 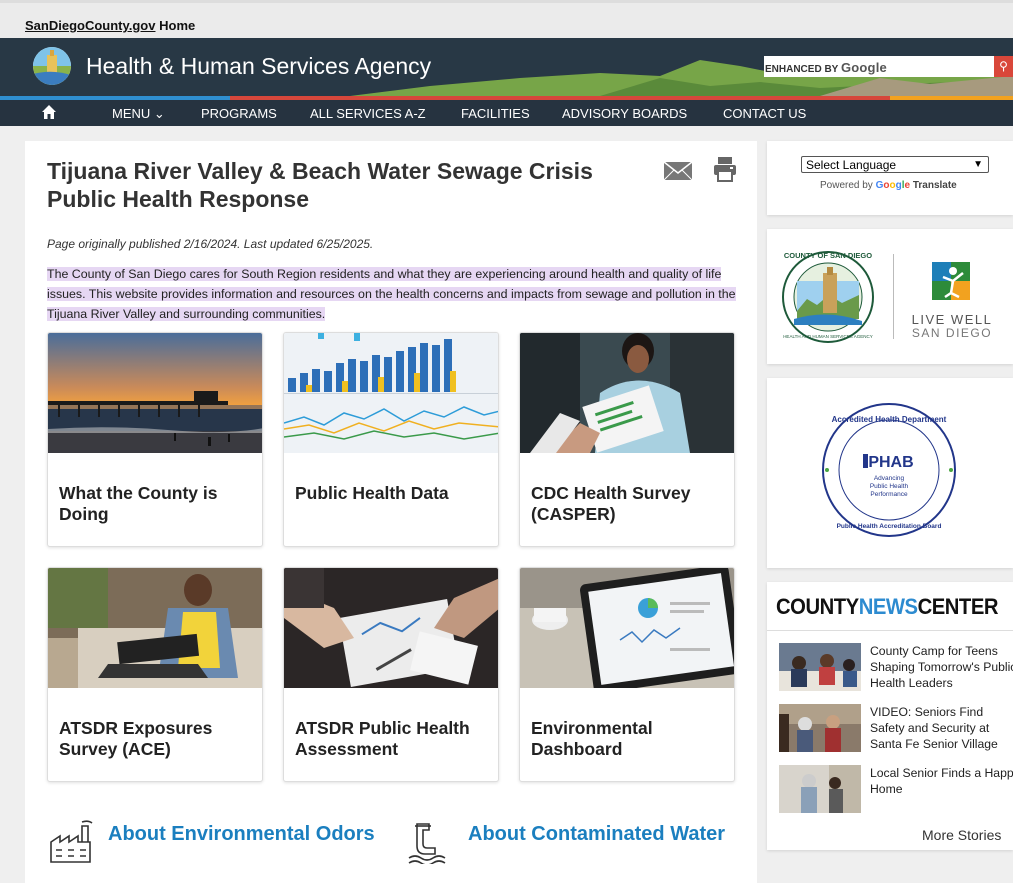 What do you see at coordinates (368, 113) in the screenshot?
I see `nav-all-services: ALL SERVICES A-Z` at bounding box center [368, 113].